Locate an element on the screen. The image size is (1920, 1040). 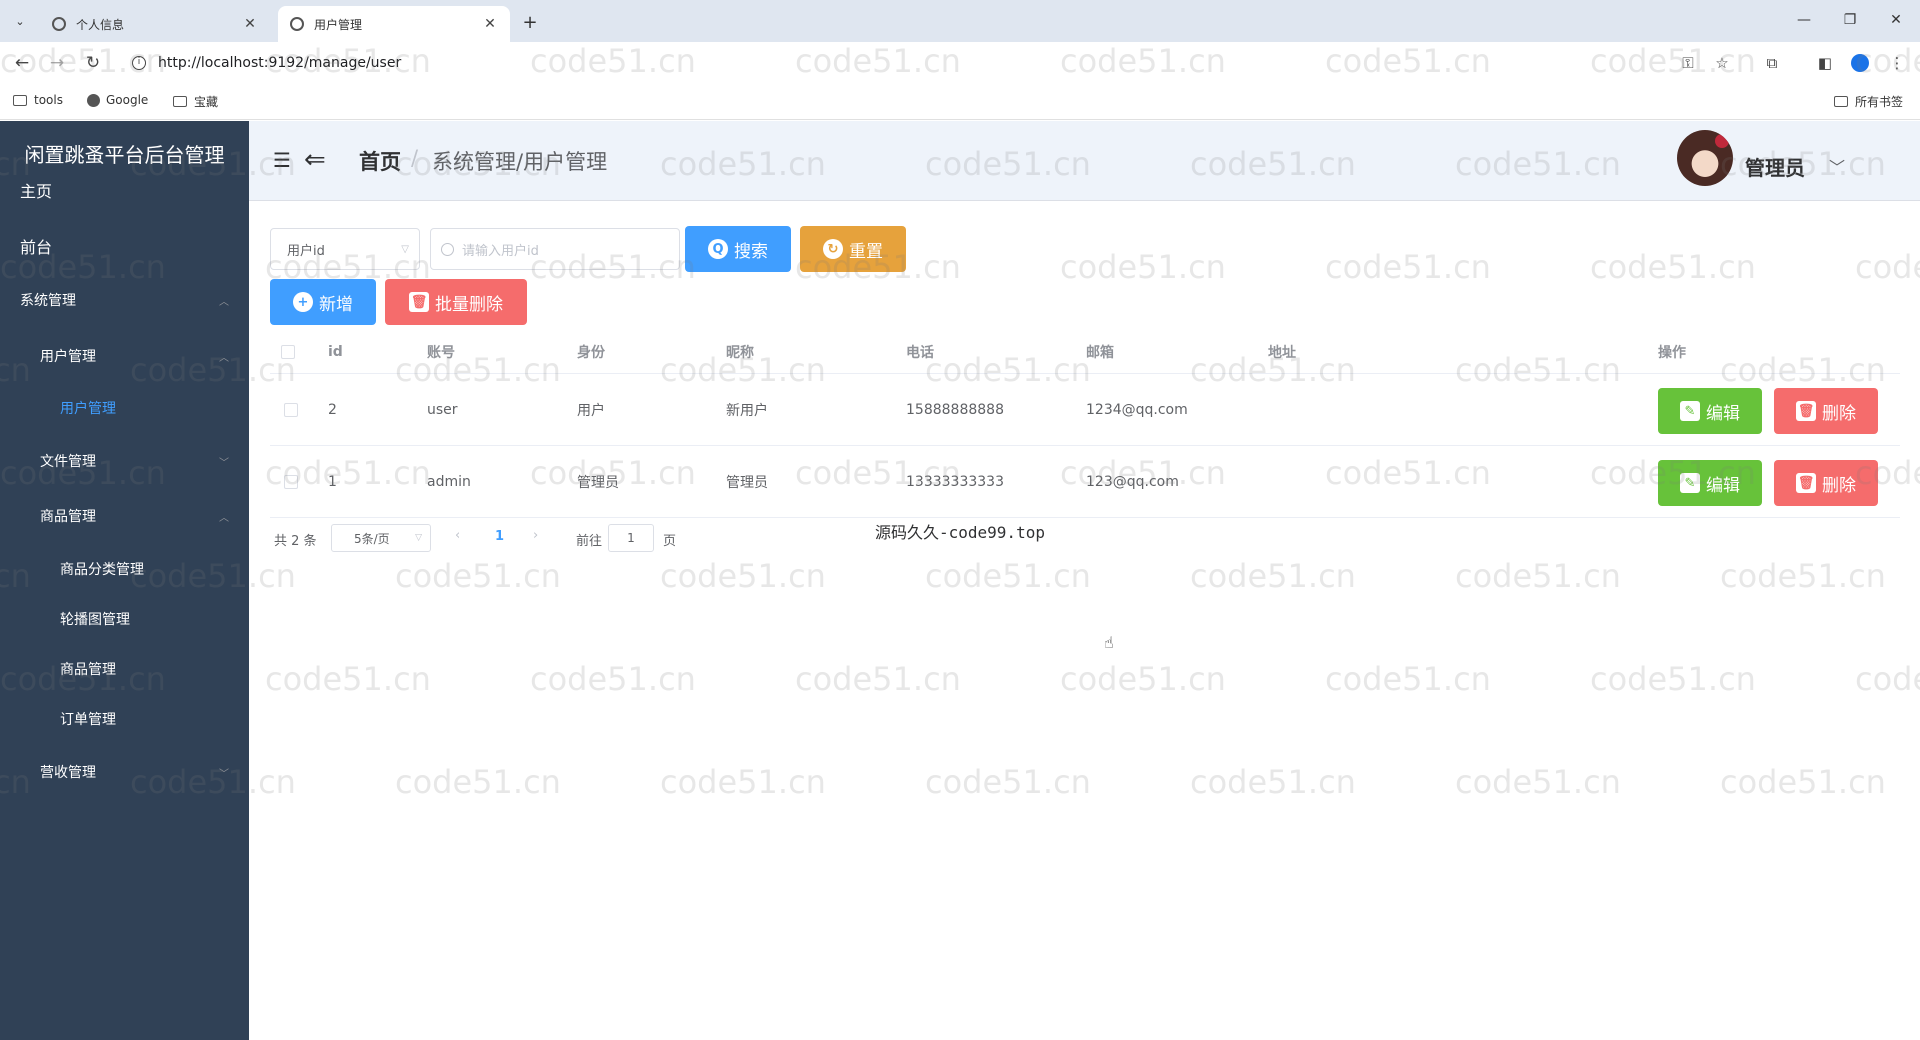
restore-icon: ❐ is located at coordinates (1850, 20).